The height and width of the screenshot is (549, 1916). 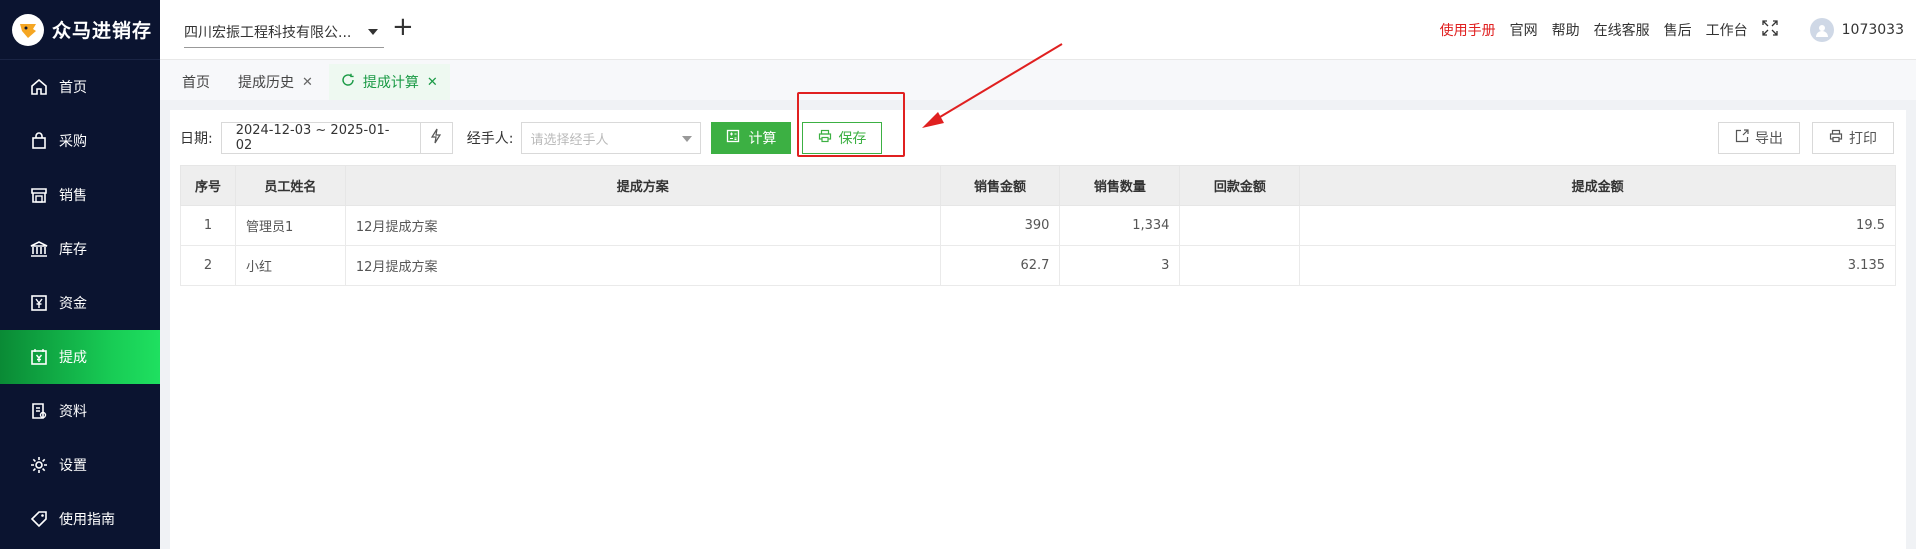 What do you see at coordinates (208, 185) in the screenshot?
I see `column-header: 序号` at bounding box center [208, 185].